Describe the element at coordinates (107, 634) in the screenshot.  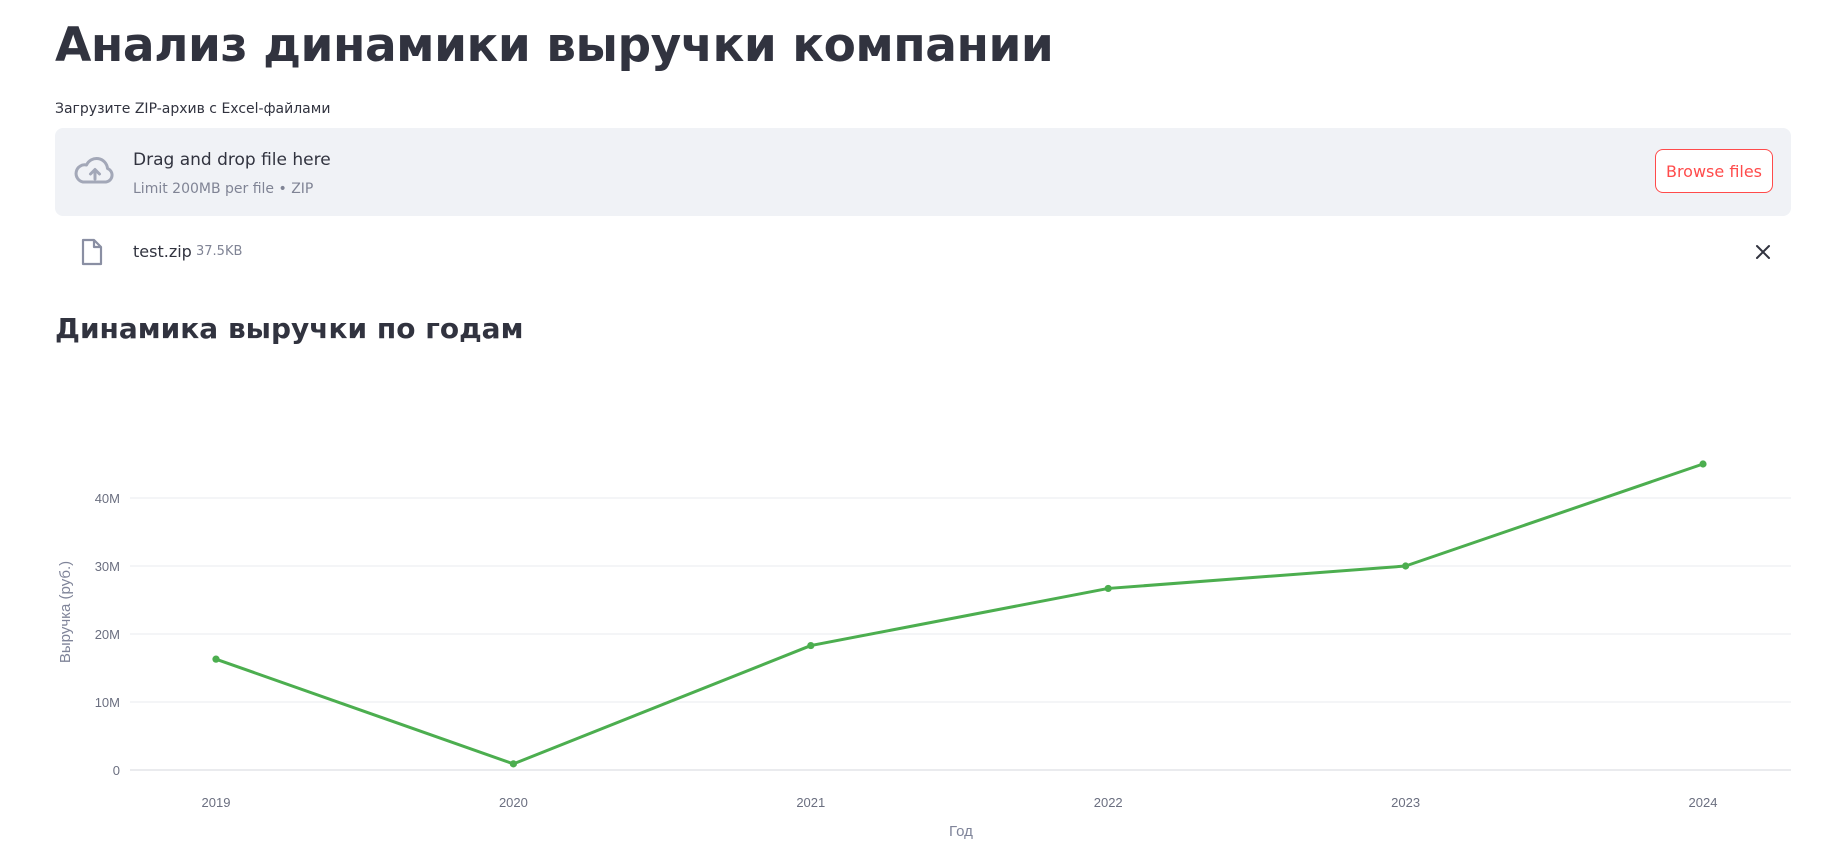
I see `y-tick-label: 20M` at that location.